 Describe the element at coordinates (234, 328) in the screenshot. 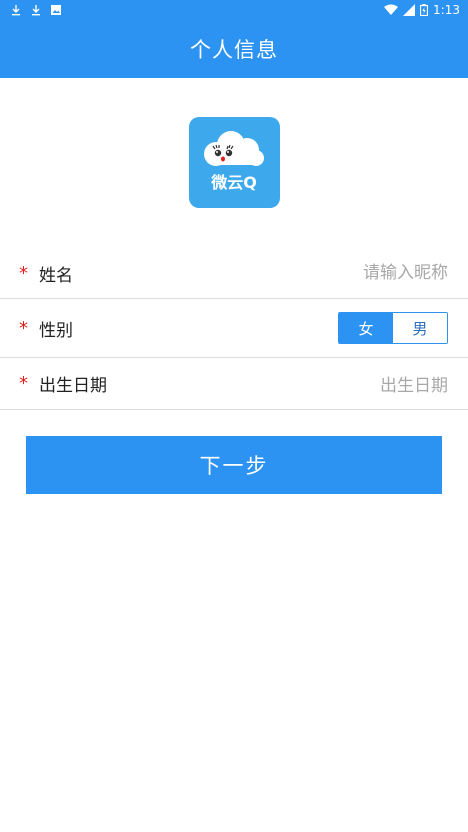

I see `gender-row: * 性别 女 男` at that location.